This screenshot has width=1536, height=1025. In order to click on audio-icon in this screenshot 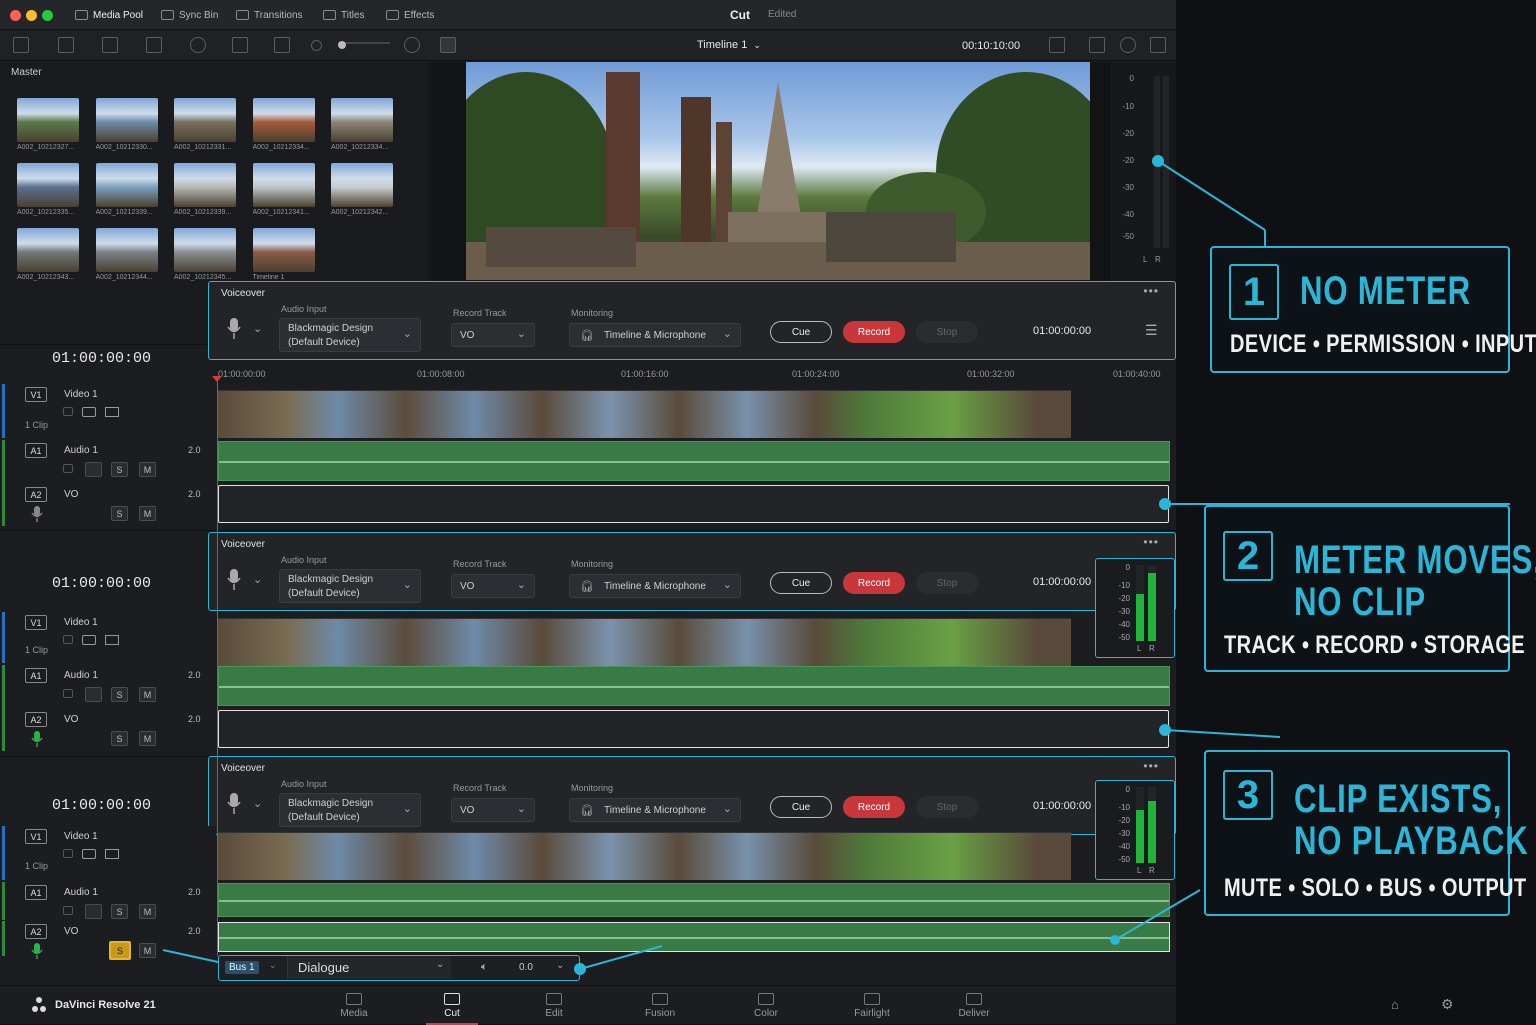, I will do `click(1128, 45)`.